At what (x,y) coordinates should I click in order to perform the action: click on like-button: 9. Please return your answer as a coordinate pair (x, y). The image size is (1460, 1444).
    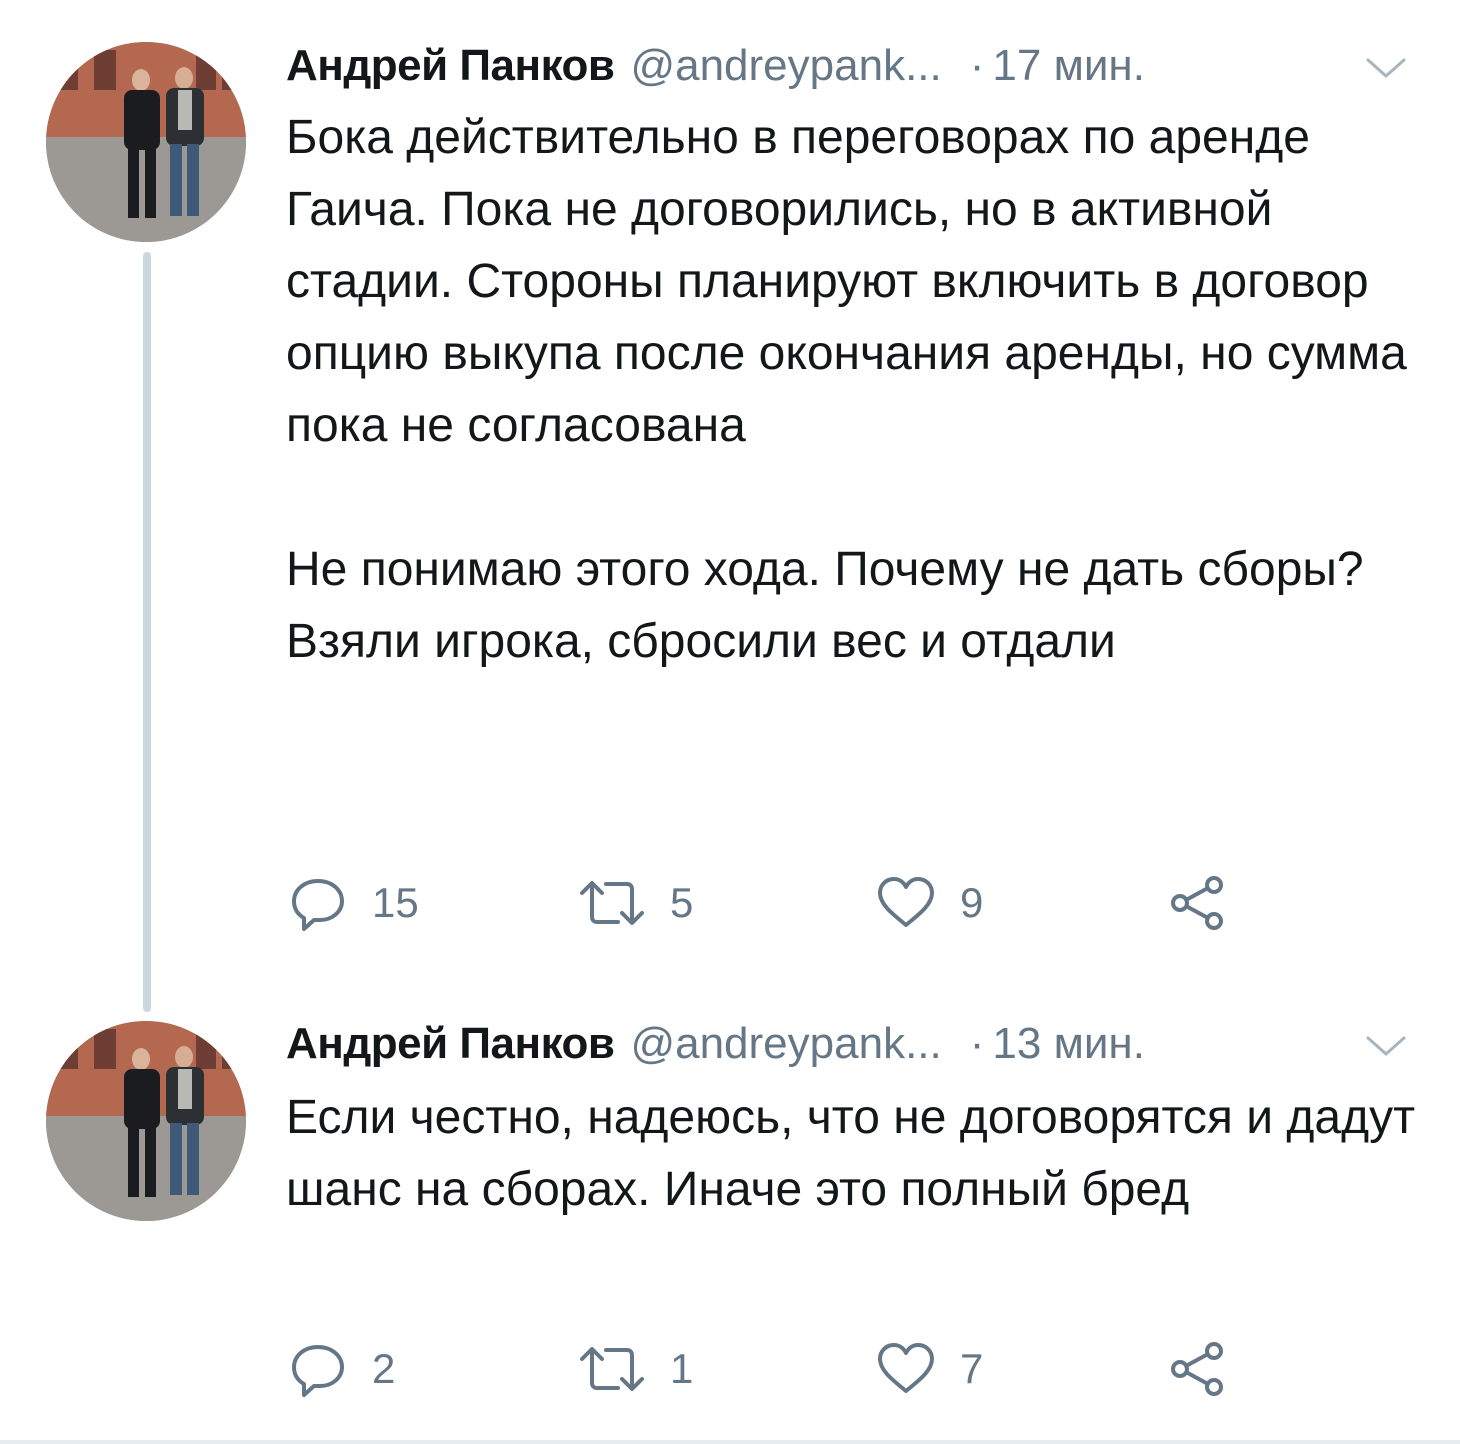
    Looking at the image, I should click on (928, 903).